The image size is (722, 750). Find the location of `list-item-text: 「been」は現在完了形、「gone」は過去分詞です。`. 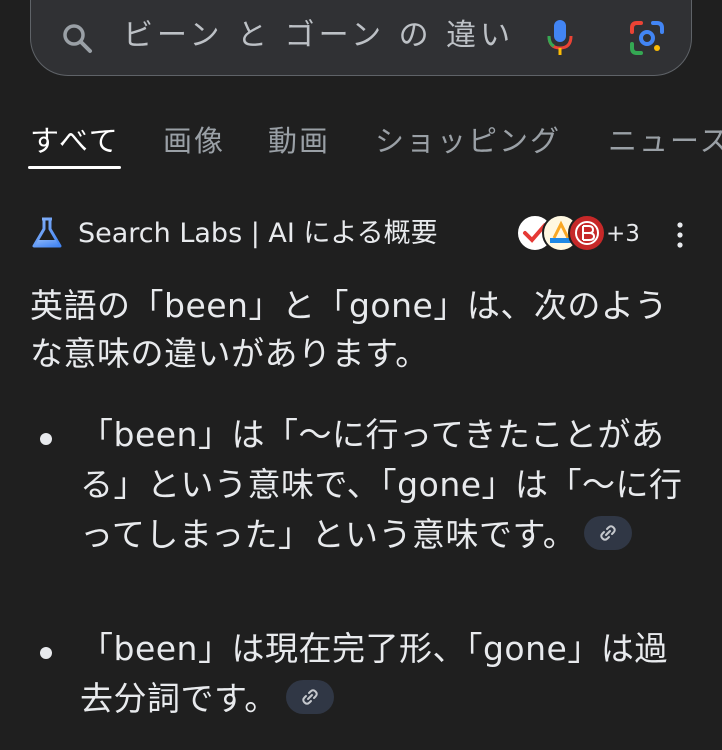

list-item-text: 「been」は現在完了形、「gone」は過去分詞です。 is located at coordinates (374, 673).